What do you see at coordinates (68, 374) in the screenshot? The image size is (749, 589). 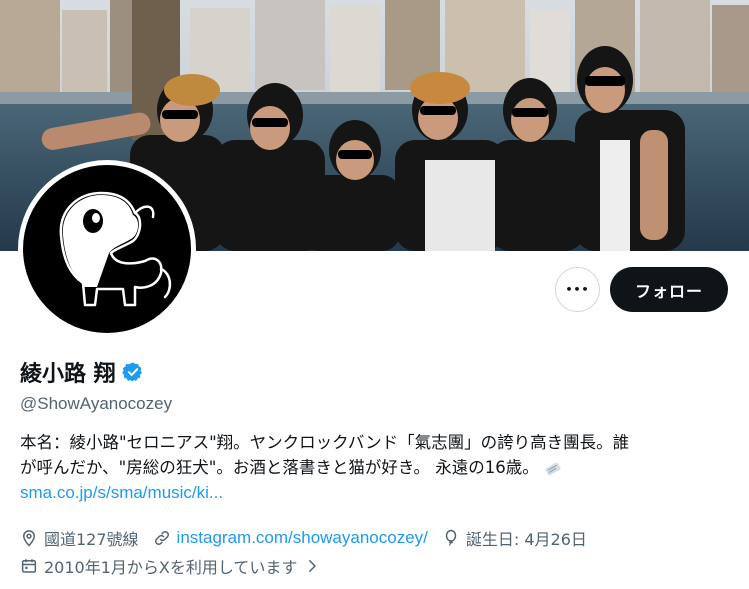 I see `display-name: 綾小路 翔` at bounding box center [68, 374].